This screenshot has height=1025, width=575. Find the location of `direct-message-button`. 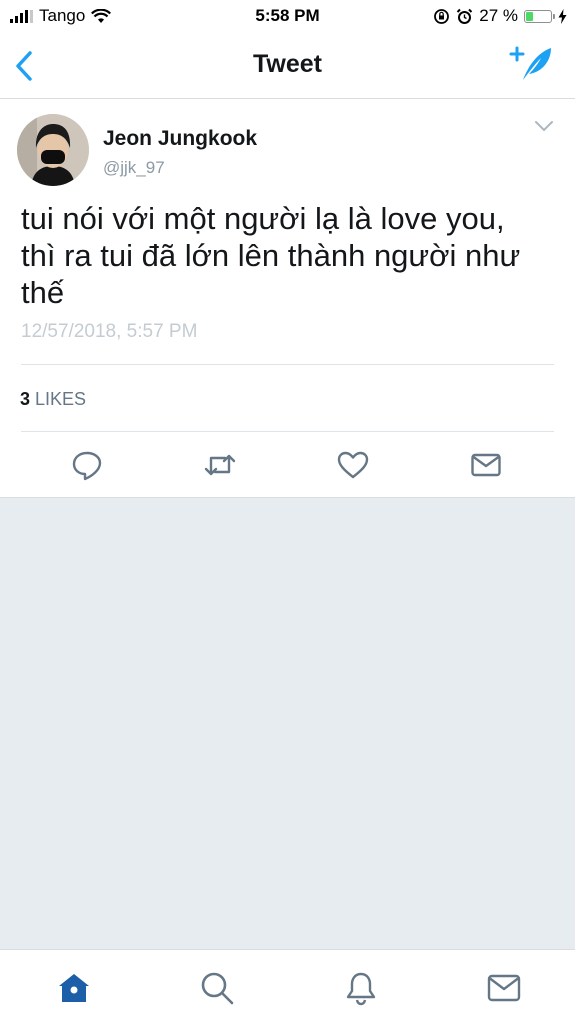

direct-message-button is located at coordinates (486, 465).